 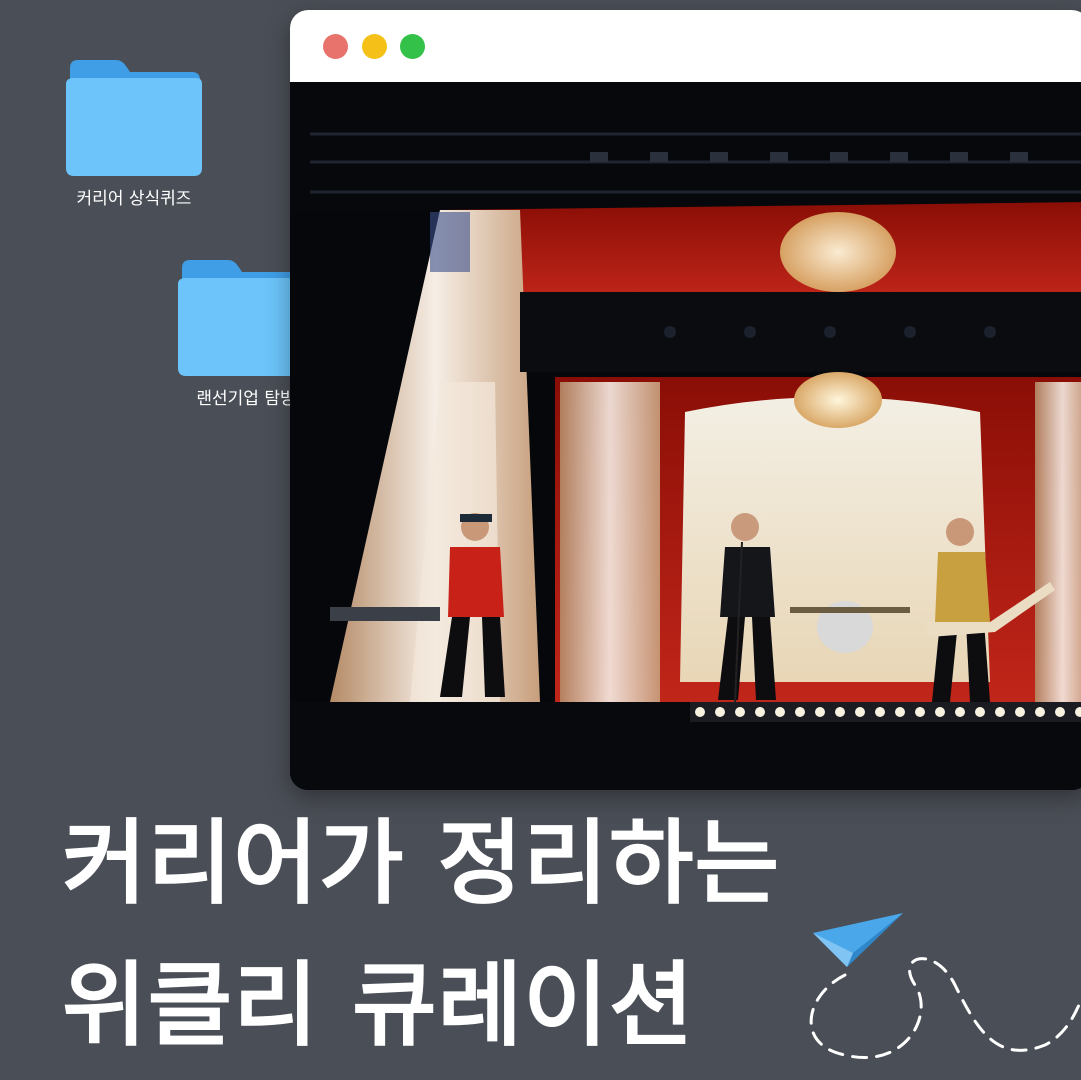 What do you see at coordinates (378, 1005) in the screenshot?
I see `headline-line-2: 위클리 큐레이션` at bounding box center [378, 1005].